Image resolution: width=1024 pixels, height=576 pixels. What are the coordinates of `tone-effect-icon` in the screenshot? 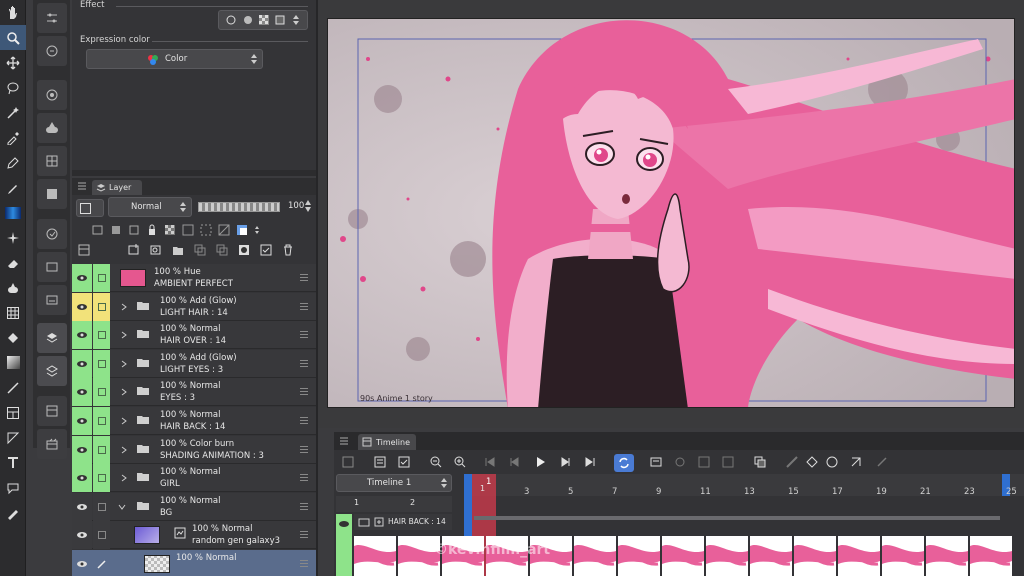 It's located at (263, 20).